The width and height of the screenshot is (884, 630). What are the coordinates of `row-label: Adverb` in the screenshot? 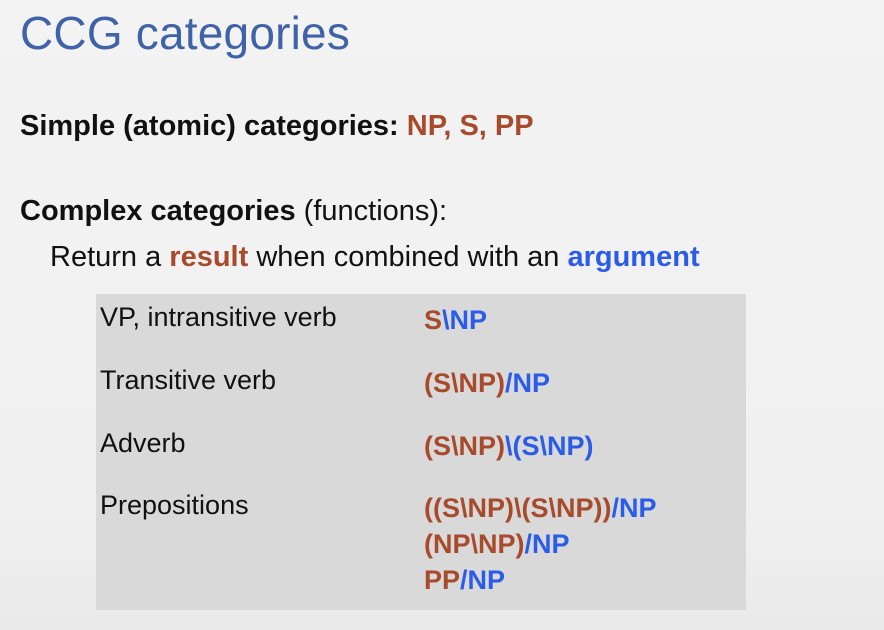 It's located at (143, 443).